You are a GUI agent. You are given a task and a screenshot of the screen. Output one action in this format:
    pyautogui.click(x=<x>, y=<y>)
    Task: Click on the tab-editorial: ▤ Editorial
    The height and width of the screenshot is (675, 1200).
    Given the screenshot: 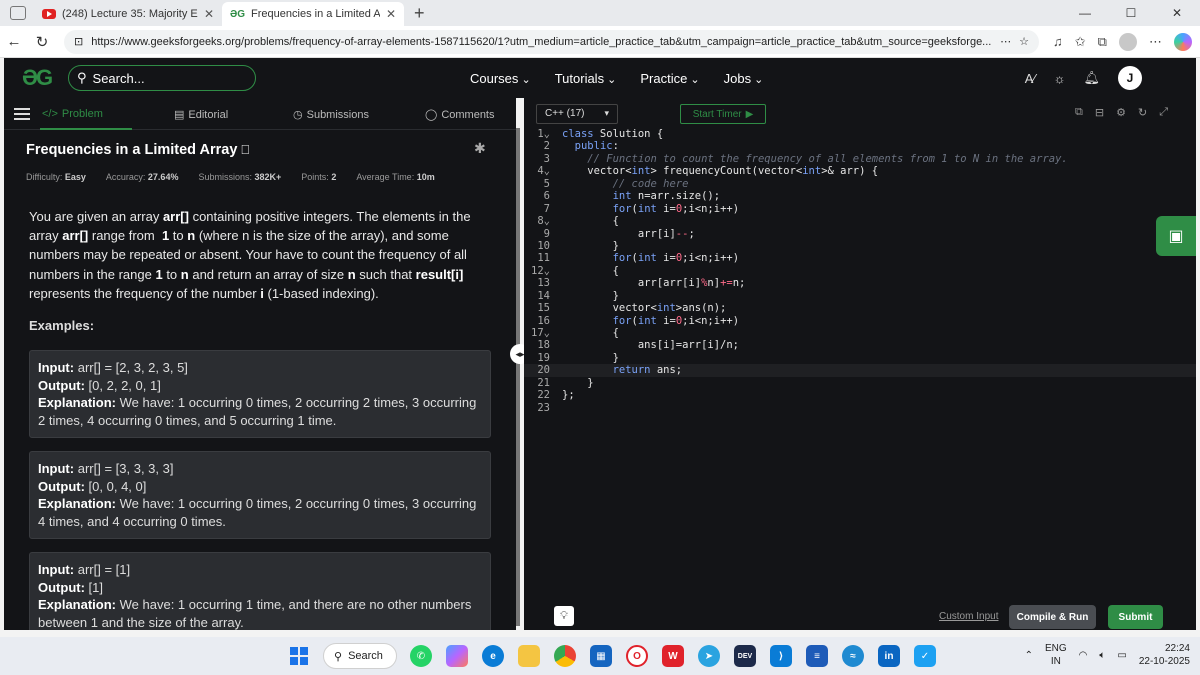 What is the action you would take?
    pyautogui.click(x=201, y=115)
    